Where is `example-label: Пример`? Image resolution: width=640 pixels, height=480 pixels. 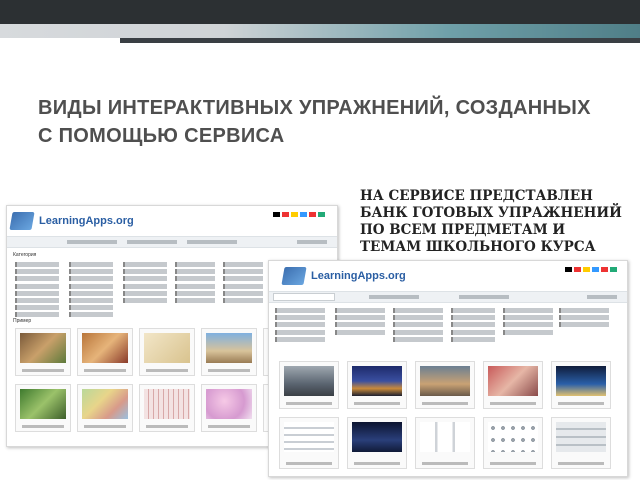 example-label: Пример is located at coordinates (22, 321).